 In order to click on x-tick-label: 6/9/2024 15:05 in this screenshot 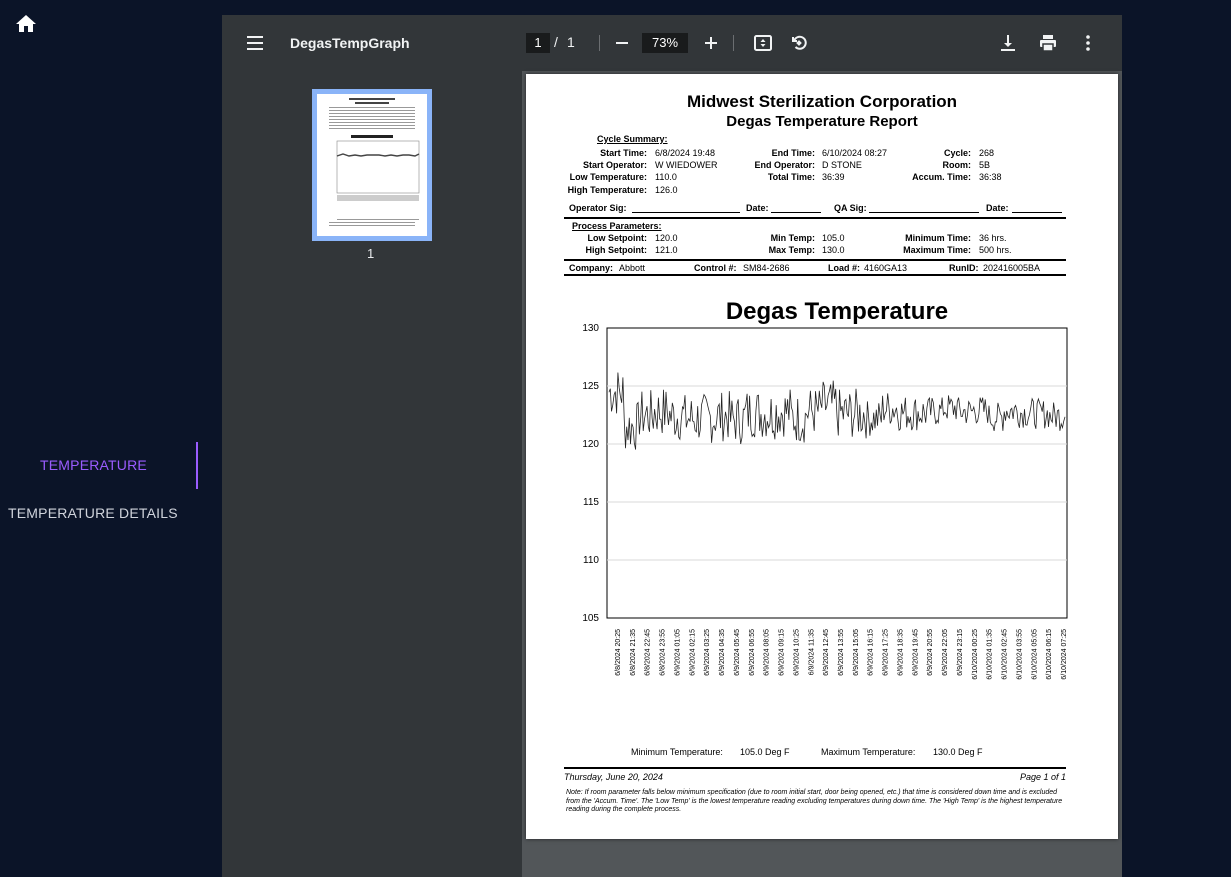, I will do `click(856, 652)`.